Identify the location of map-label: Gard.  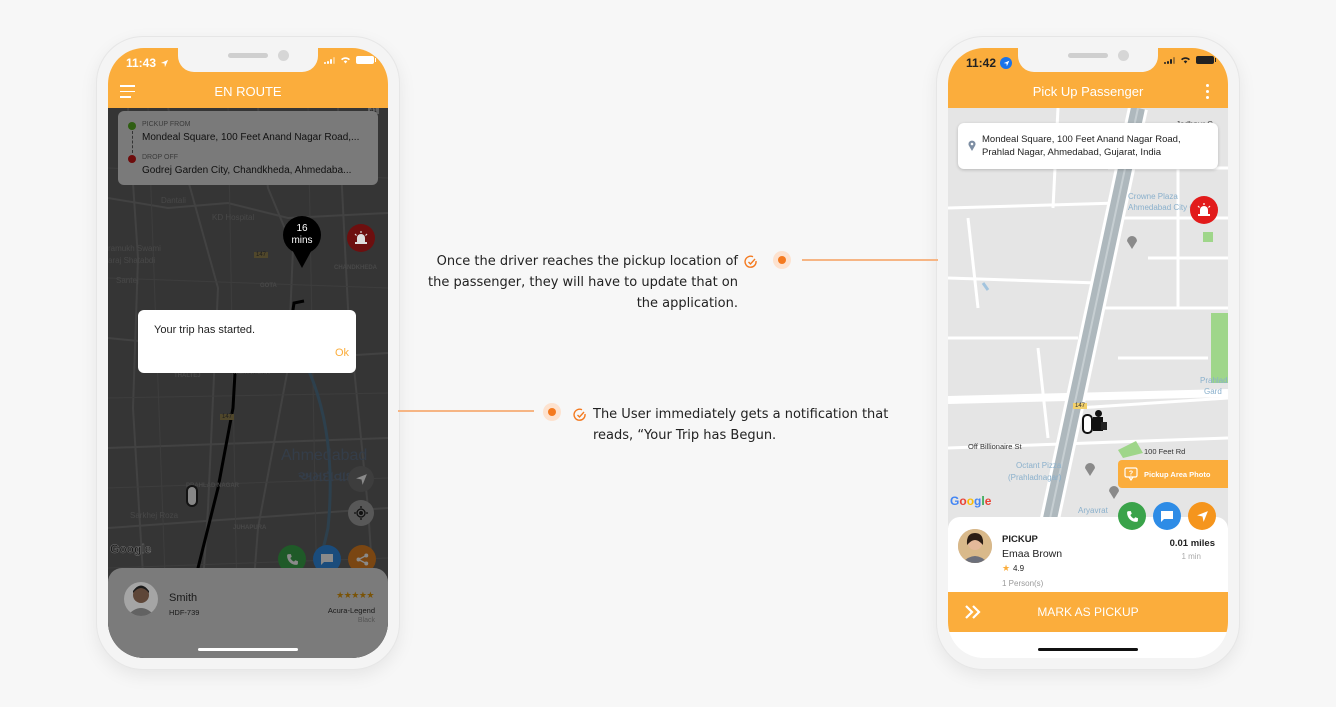
(1213, 391).